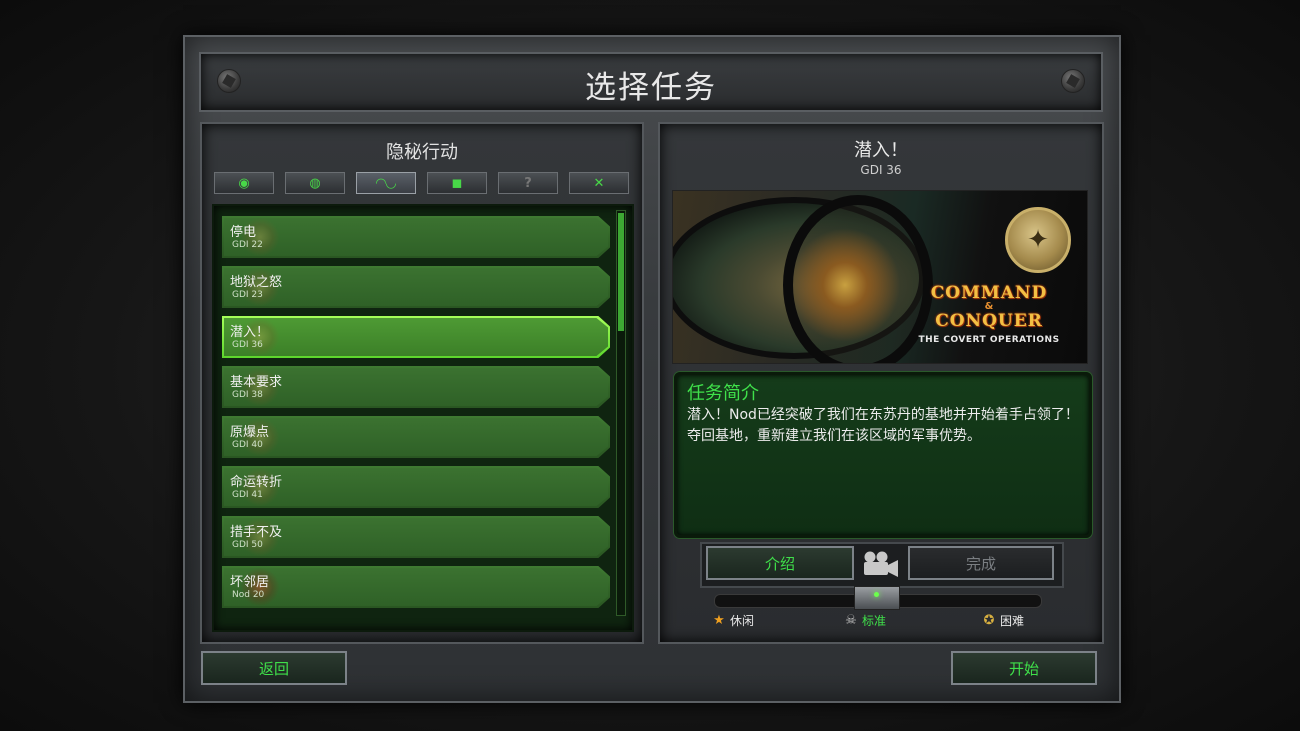  I want to click on gdi-eagle-icon: ◉, so click(244, 183).